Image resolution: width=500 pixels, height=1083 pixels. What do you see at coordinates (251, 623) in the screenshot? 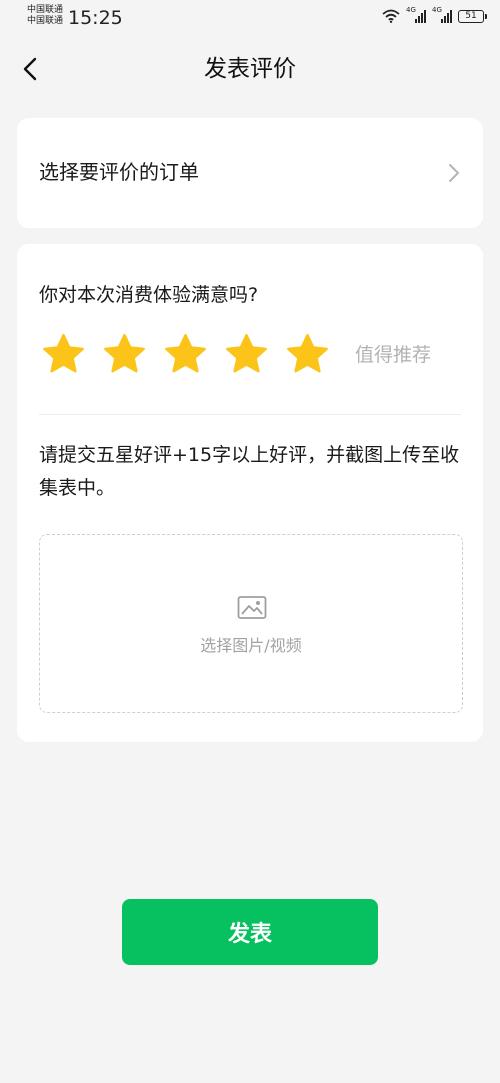
I see `media-upload-box: 选择图片/视频` at bounding box center [251, 623].